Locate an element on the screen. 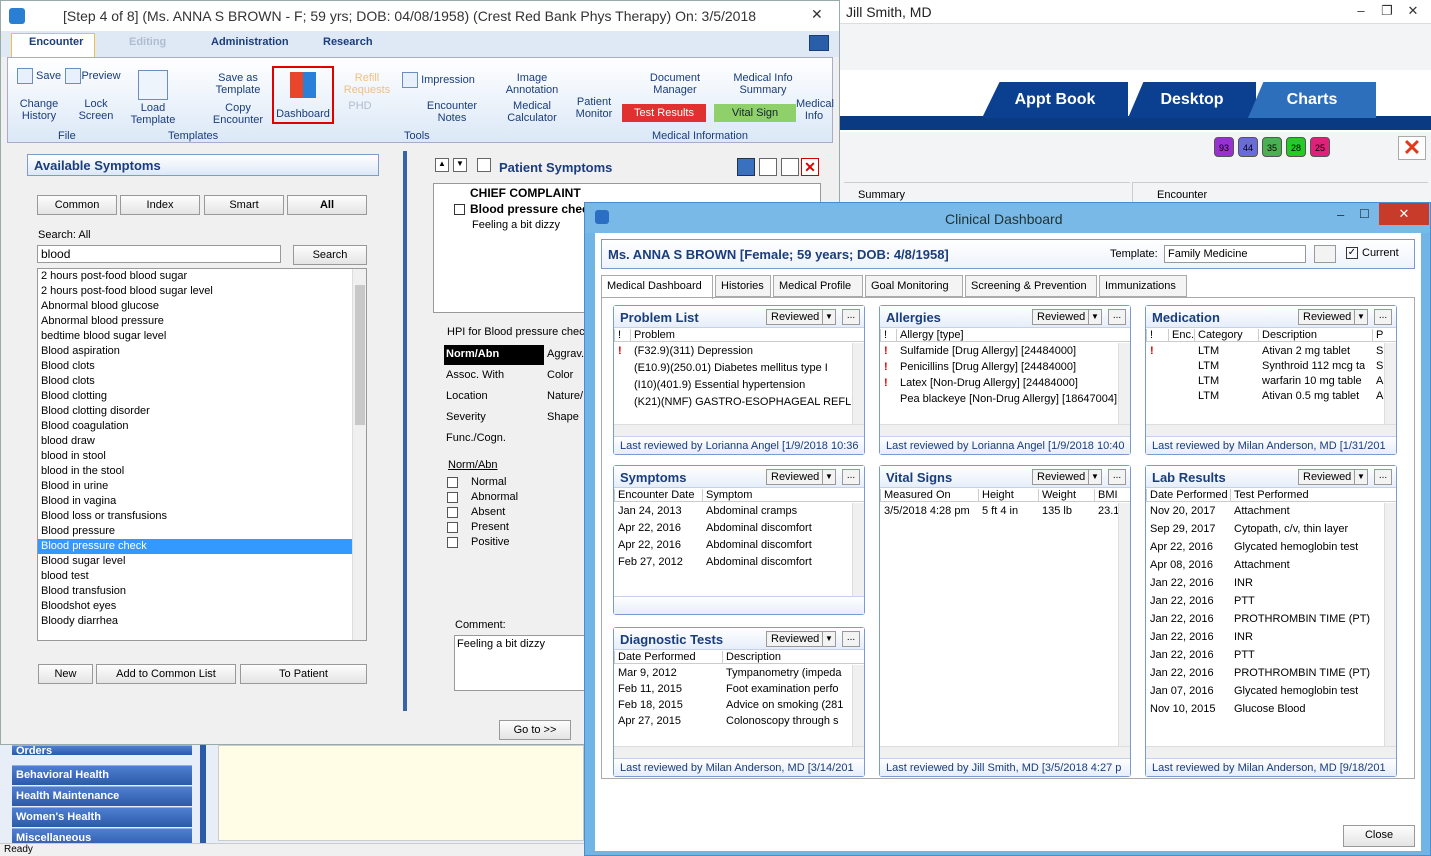 This screenshot has width=1431, height=856. refresh-icon is located at coordinates (746, 167).